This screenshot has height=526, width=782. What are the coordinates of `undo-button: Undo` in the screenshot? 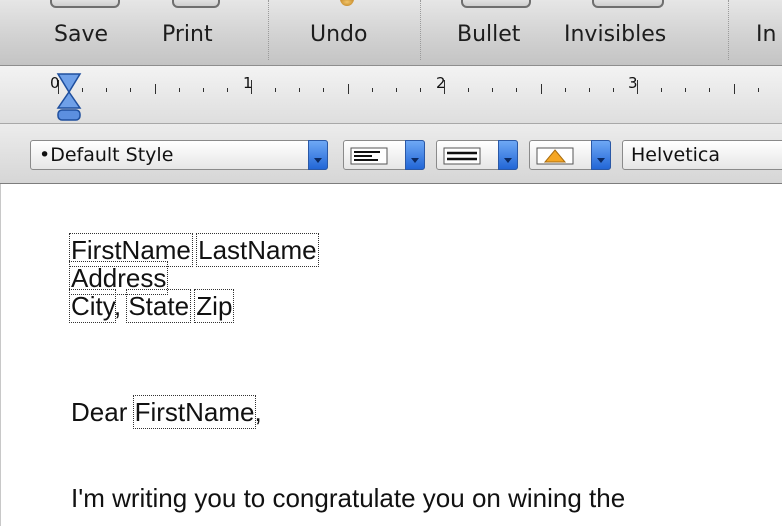 It's located at (348, 33).